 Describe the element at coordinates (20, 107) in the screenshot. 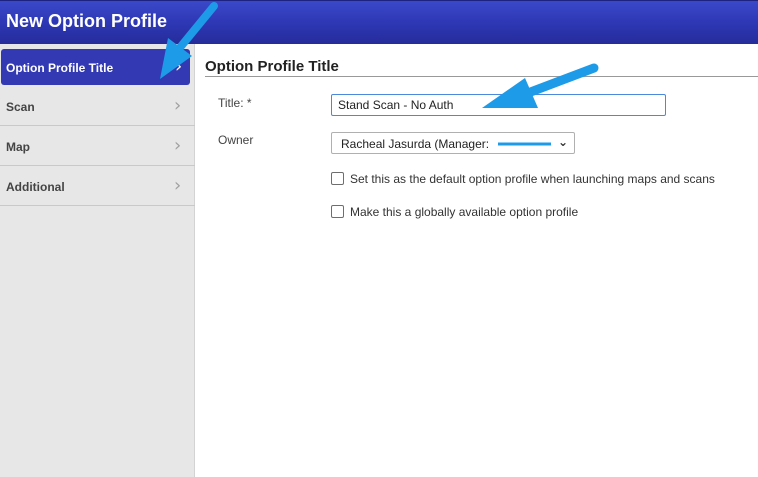

I see `sidebar-item-label: Scan` at that location.